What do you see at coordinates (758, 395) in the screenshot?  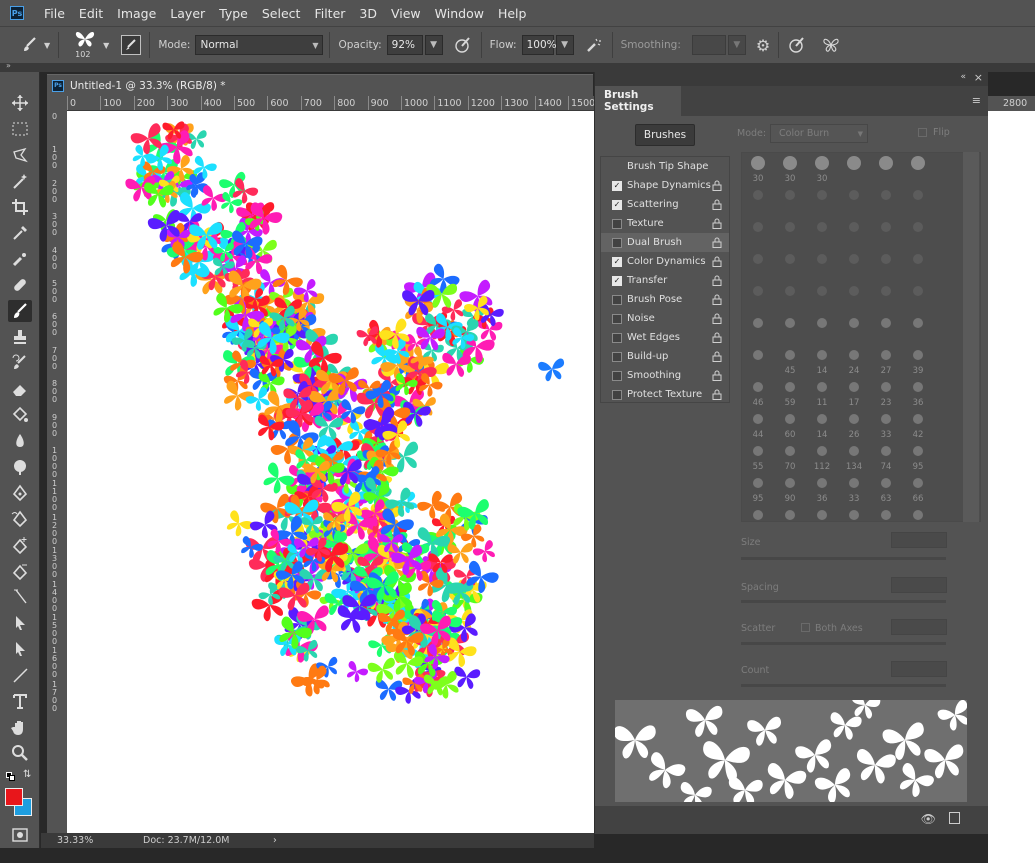 I see `brush-tip: 46` at bounding box center [758, 395].